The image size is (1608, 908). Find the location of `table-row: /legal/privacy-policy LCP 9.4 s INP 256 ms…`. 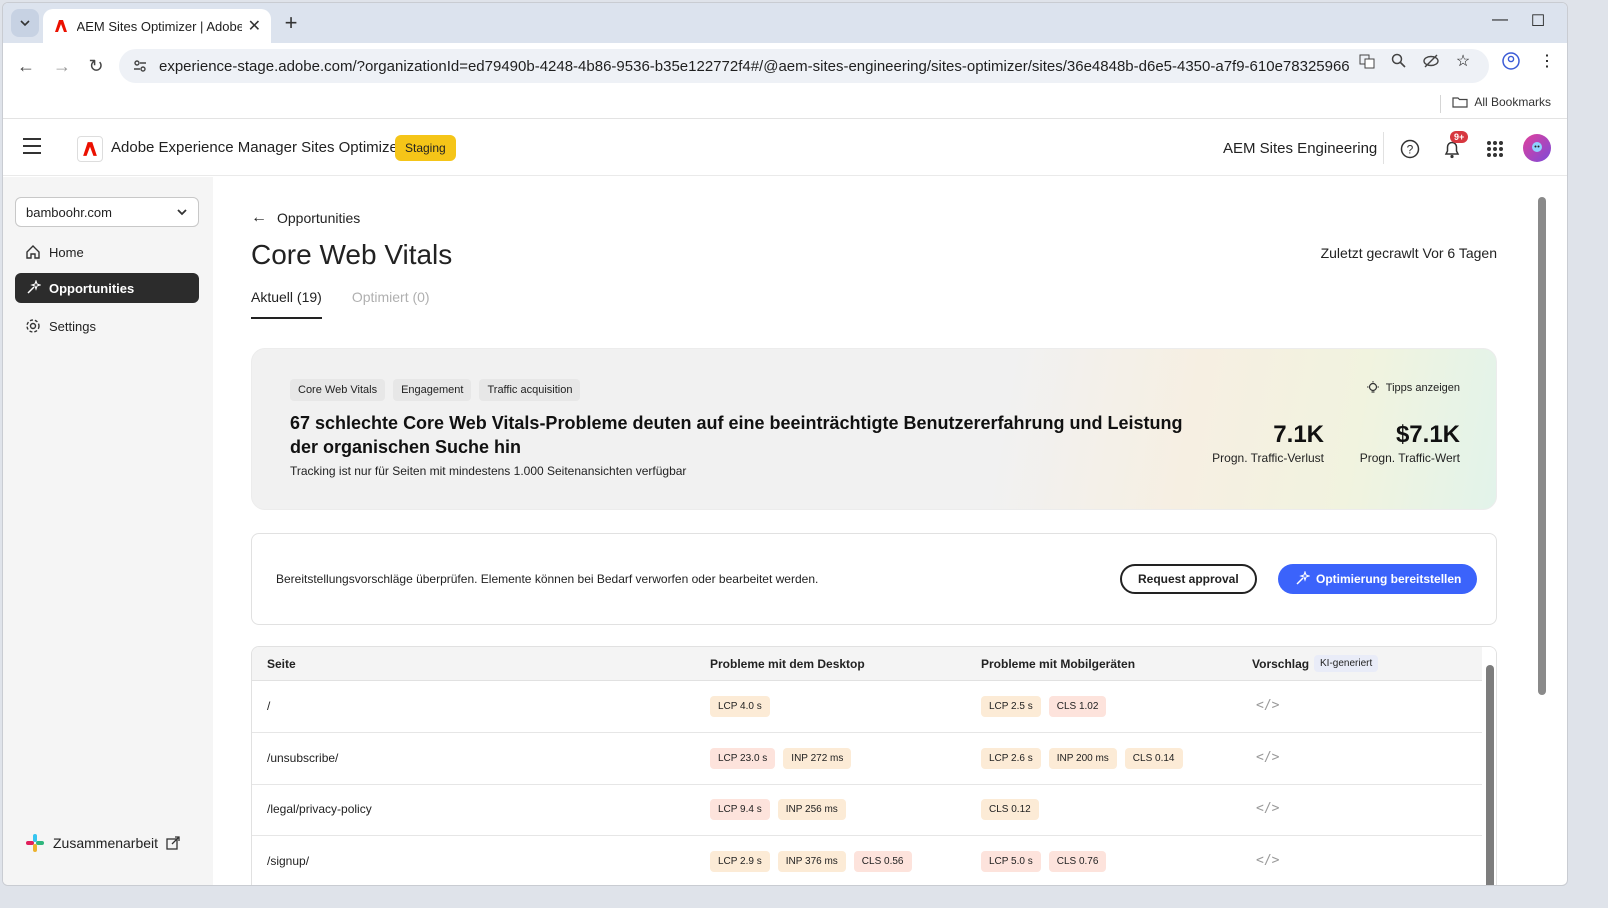

table-row: /legal/privacy-policy LCP 9.4 s INP 256 ms… is located at coordinates (867, 810).